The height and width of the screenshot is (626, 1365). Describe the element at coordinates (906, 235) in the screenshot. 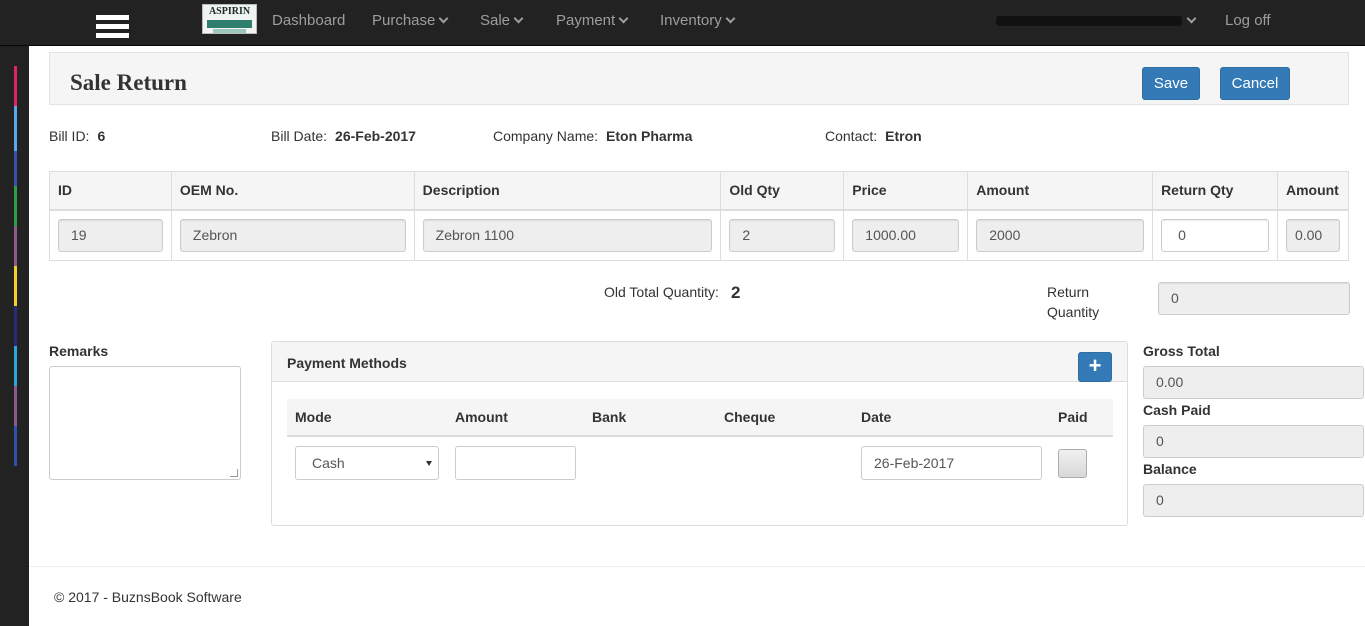

I see `item-price-field: 1000.00` at that location.